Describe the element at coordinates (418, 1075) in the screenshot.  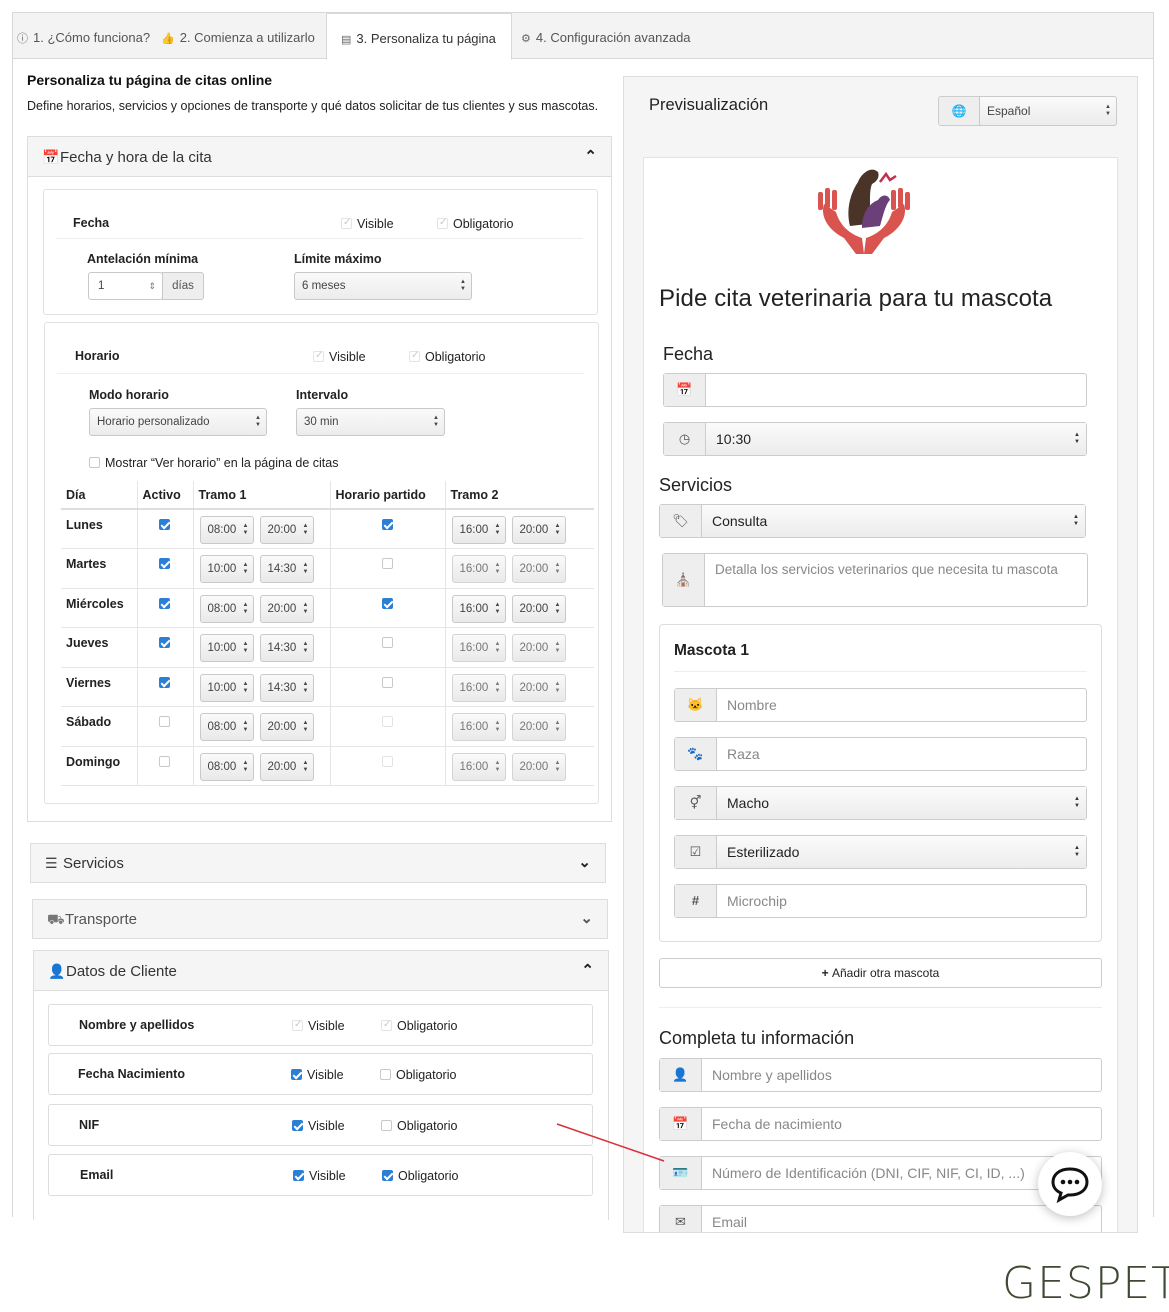
I see `nacimiento-obligatorio-checkbox: Obligatorio` at that location.